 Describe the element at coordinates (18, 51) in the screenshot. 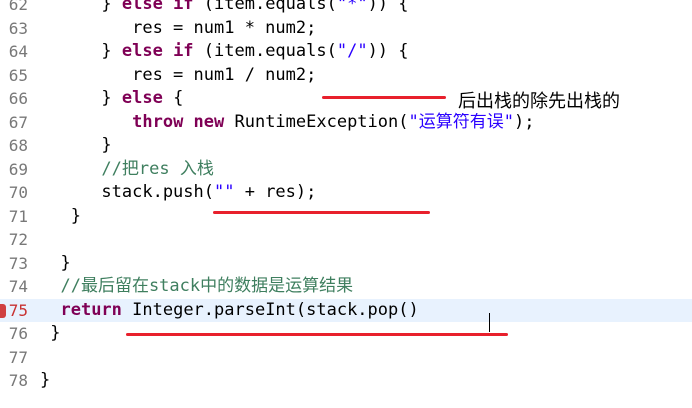

I see `line-number: 64` at that location.